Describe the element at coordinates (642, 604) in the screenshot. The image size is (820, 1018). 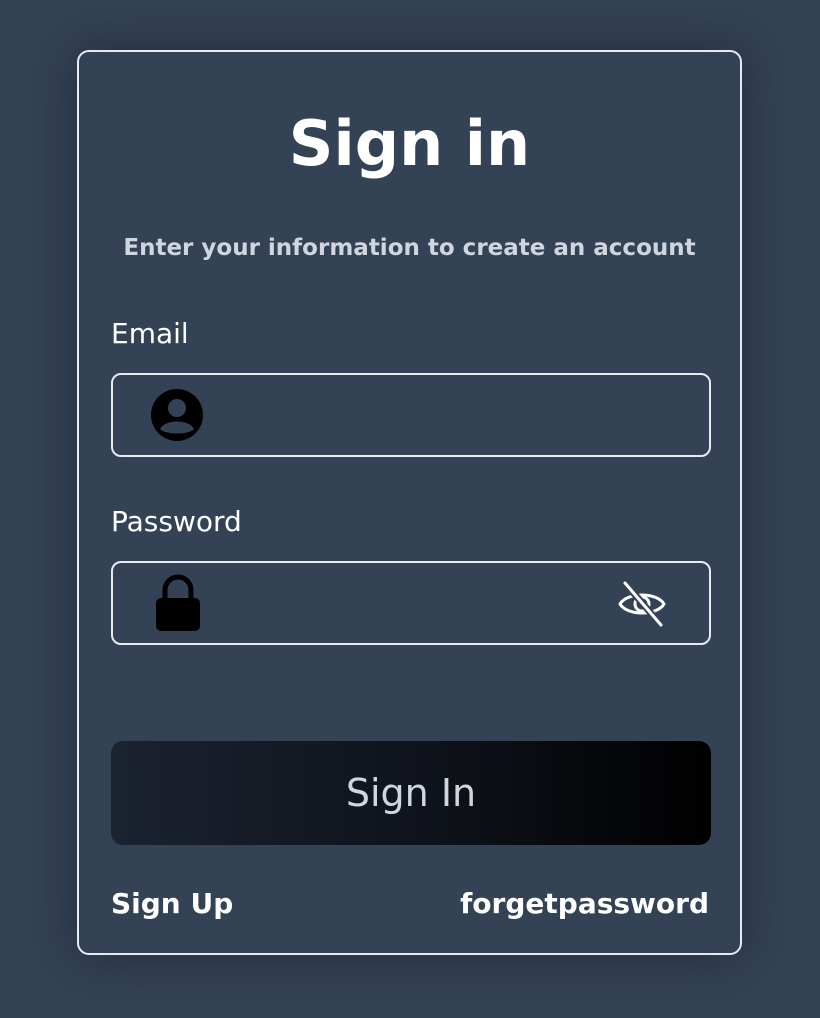
I see `eye-off-icon` at that location.